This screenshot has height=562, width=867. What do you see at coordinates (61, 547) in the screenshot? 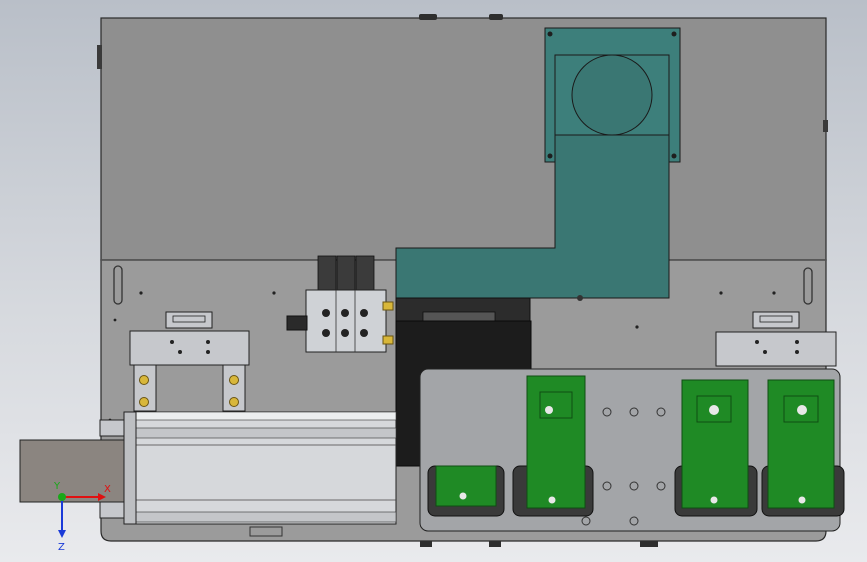
I see `z-axis-label: Z` at bounding box center [61, 547].